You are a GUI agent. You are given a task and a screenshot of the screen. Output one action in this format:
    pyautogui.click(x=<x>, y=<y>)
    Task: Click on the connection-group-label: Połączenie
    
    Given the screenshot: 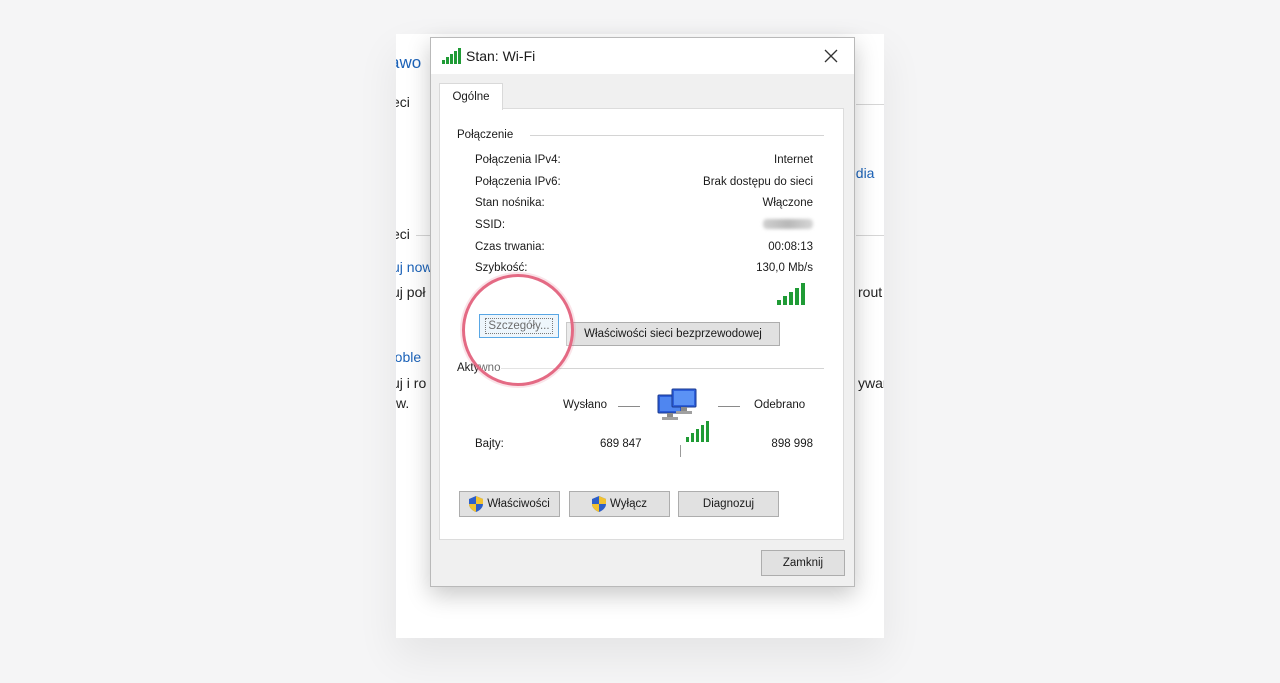 What is the action you would take?
    pyautogui.click(x=488, y=135)
    